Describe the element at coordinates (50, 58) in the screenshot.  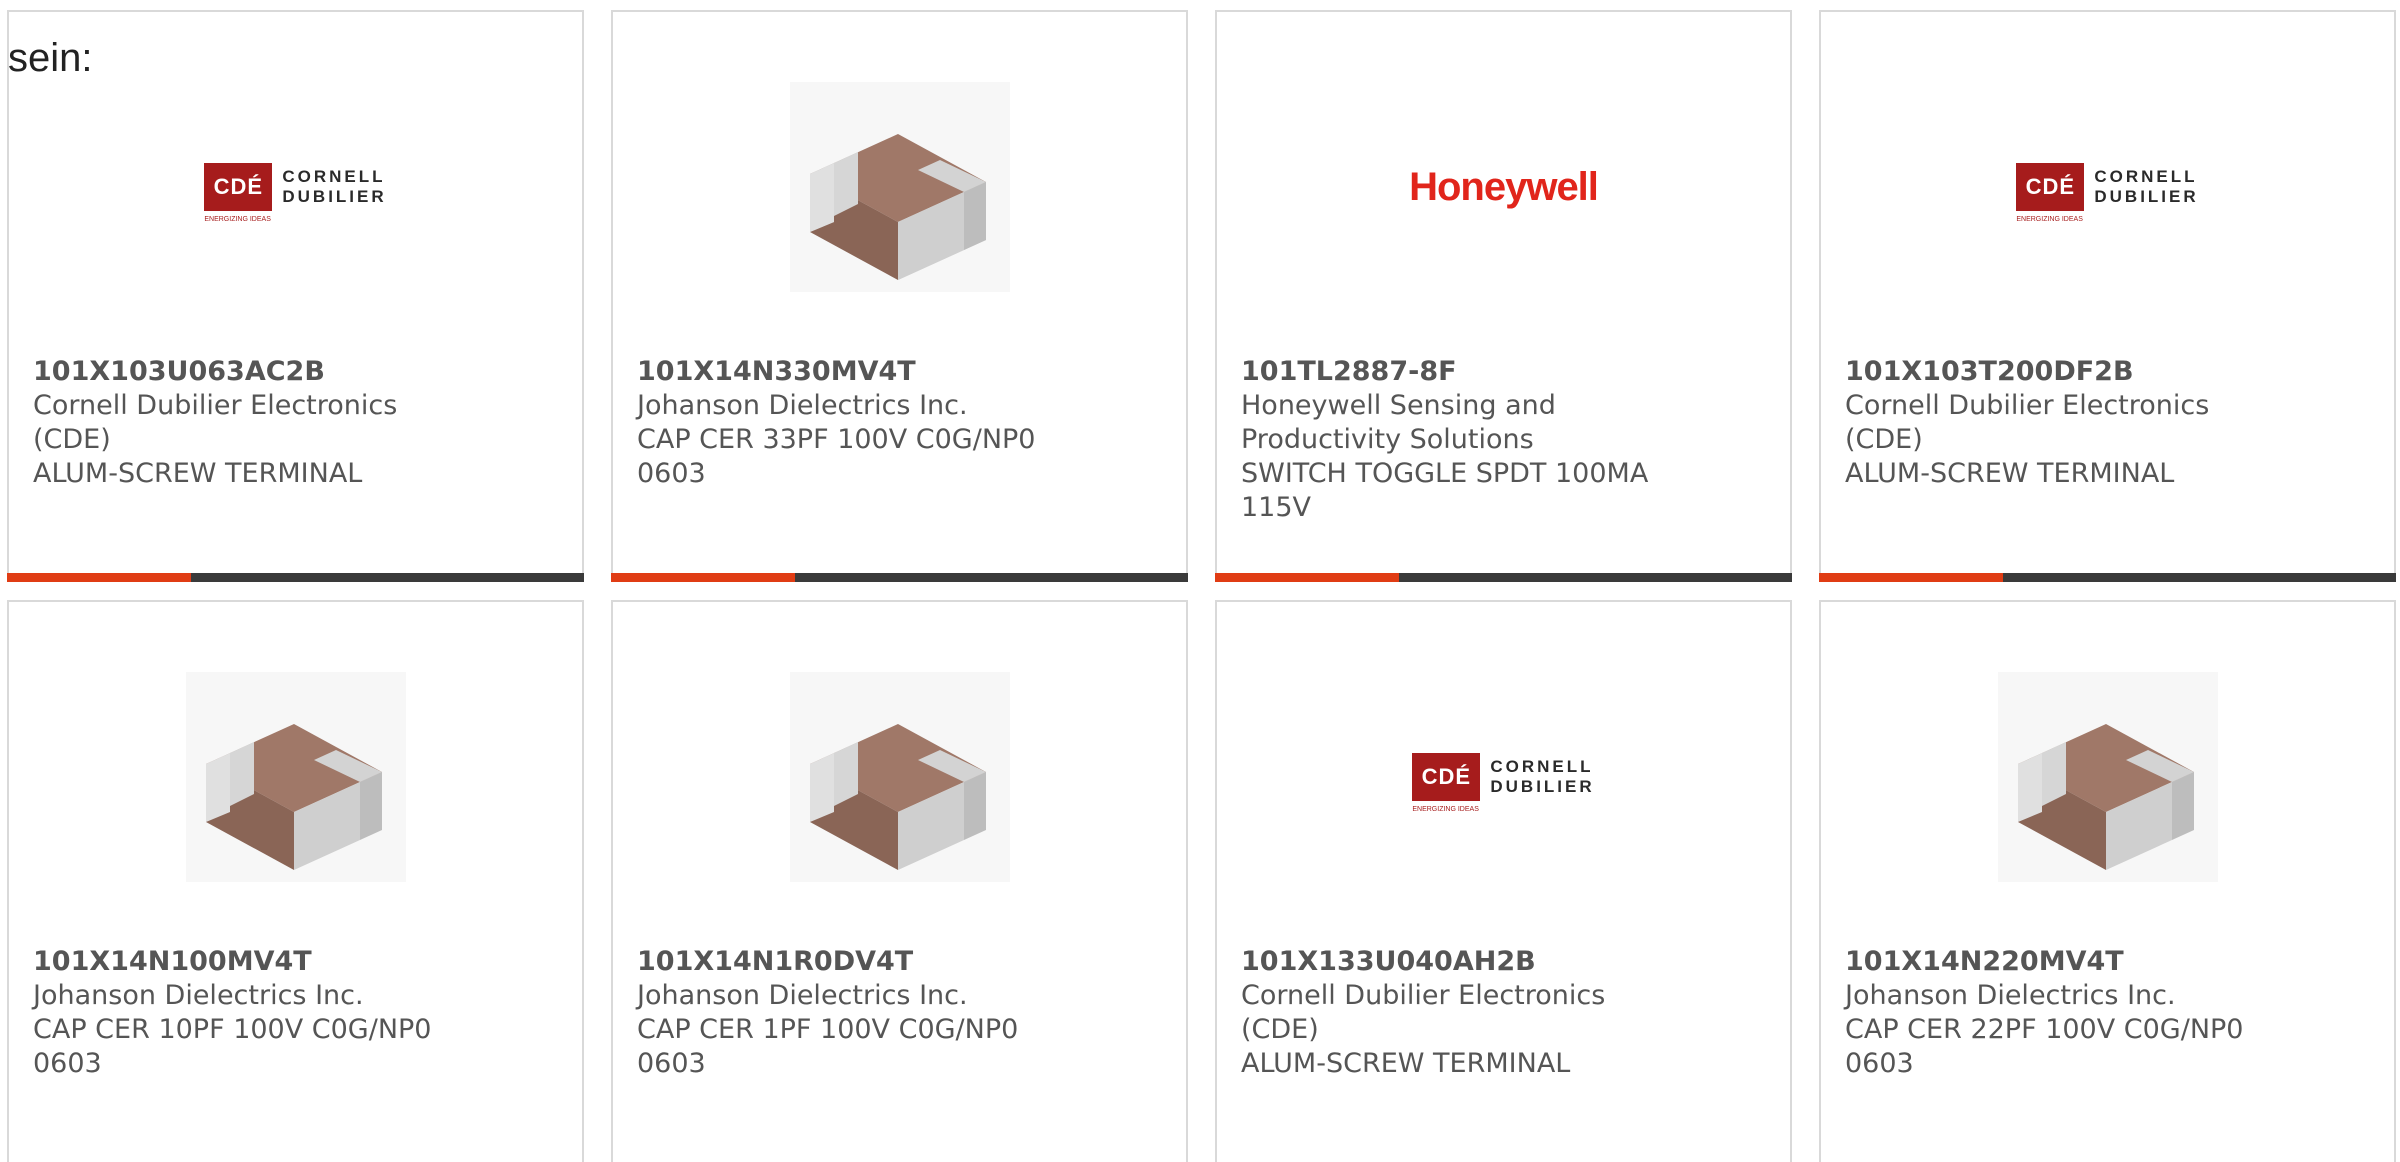
I see `intro-text: sein:` at that location.